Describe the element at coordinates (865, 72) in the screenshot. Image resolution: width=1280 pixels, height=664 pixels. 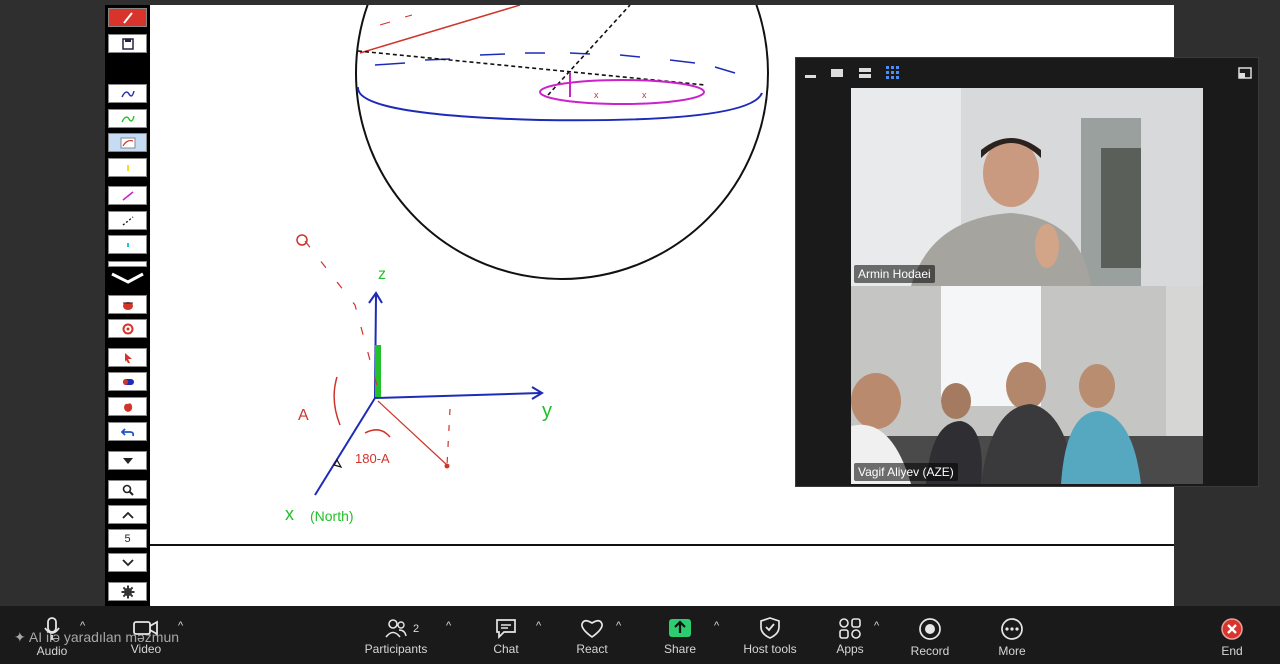
I see `strip-view-icon` at that location.